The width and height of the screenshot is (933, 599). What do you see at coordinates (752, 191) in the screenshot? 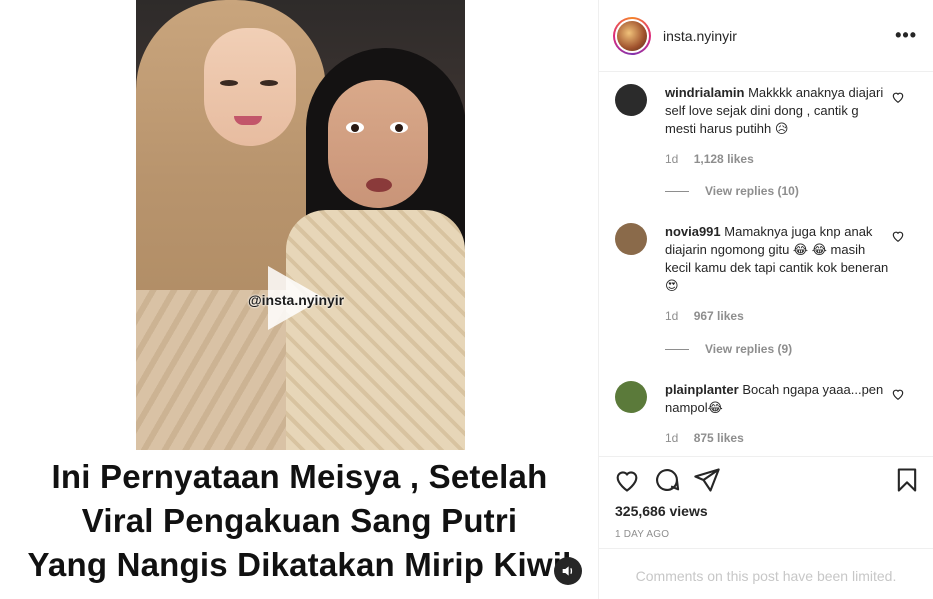
I see `view-replies-label: View replies (10)` at bounding box center [752, 191].